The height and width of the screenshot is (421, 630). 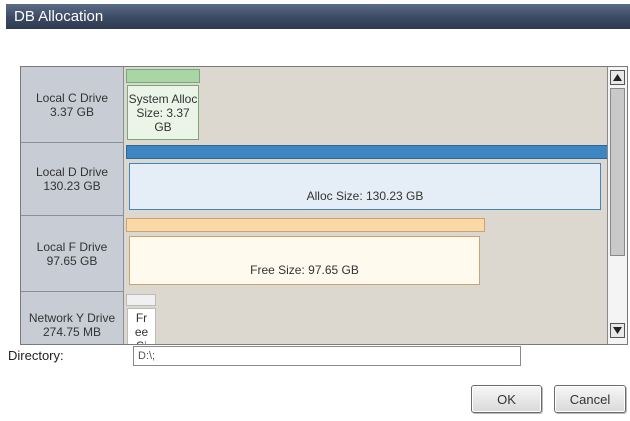 I want to click on vertical-scrollbar, so click(x=617, y=205).